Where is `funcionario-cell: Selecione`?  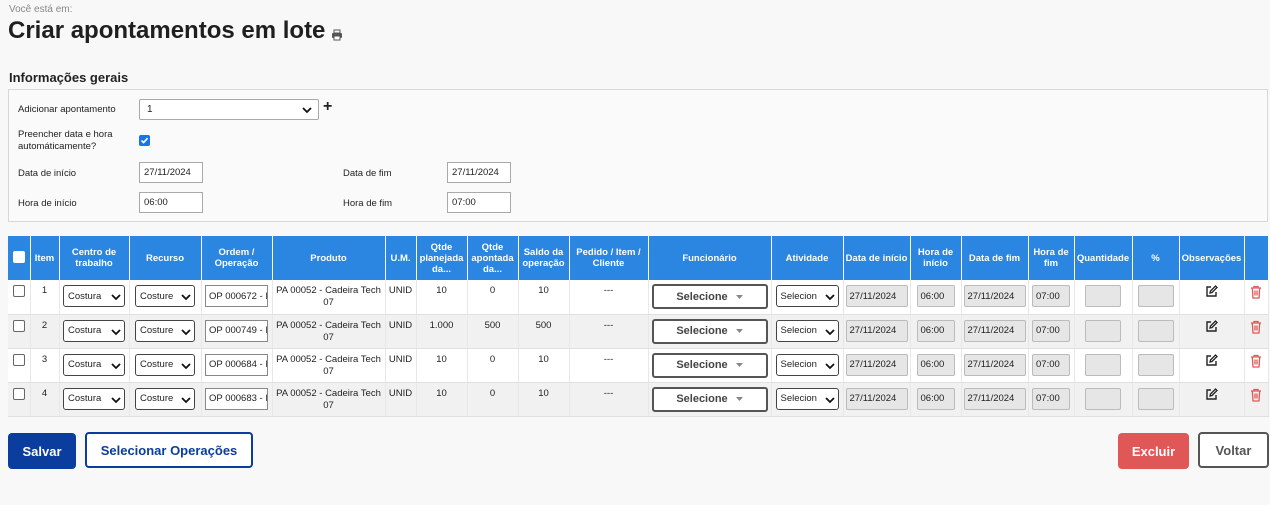 funcionario-cell: Selecione is located at coordinates (710, 297).